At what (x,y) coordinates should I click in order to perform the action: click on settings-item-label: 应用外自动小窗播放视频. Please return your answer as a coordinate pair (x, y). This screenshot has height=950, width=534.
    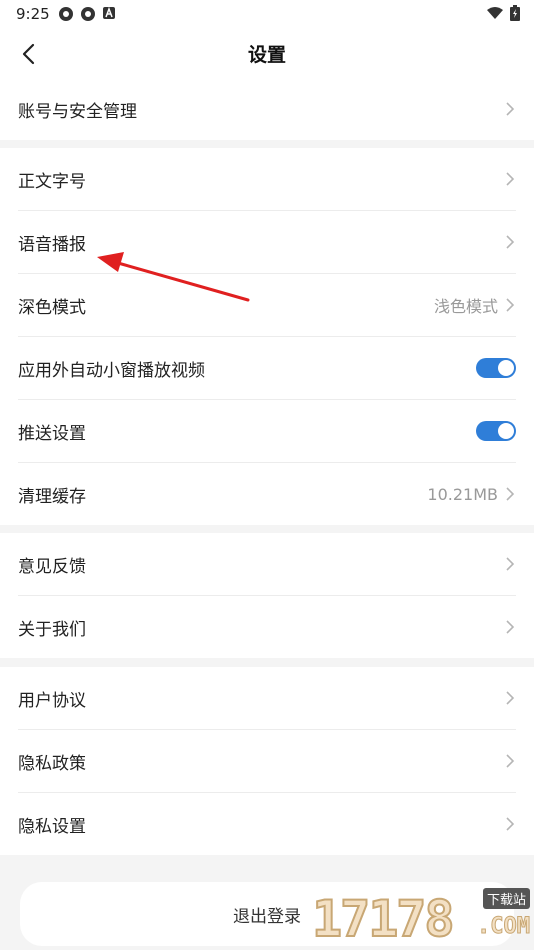
    Looking at the image, I should click on (111, 370).